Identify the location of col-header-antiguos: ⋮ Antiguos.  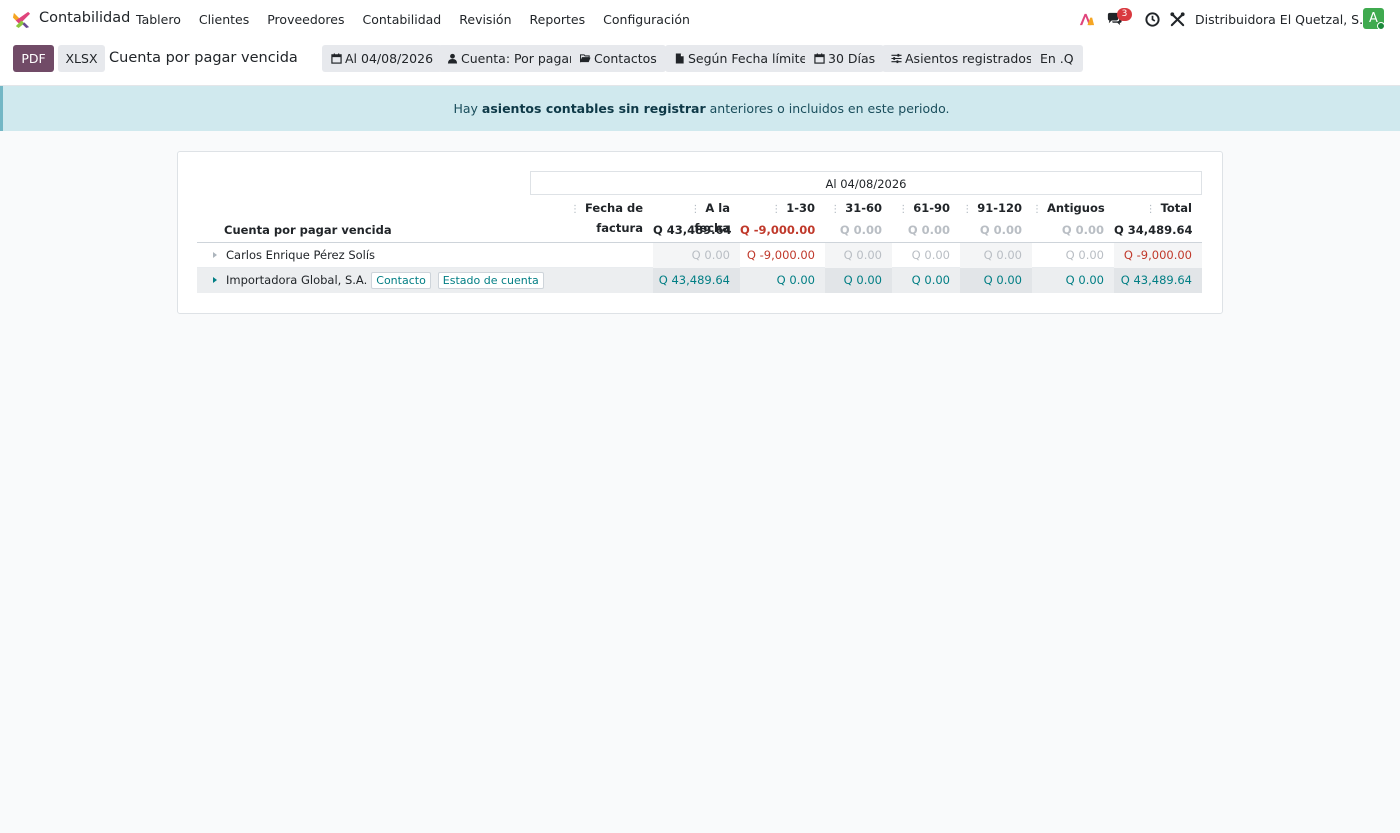
(1068, 208).